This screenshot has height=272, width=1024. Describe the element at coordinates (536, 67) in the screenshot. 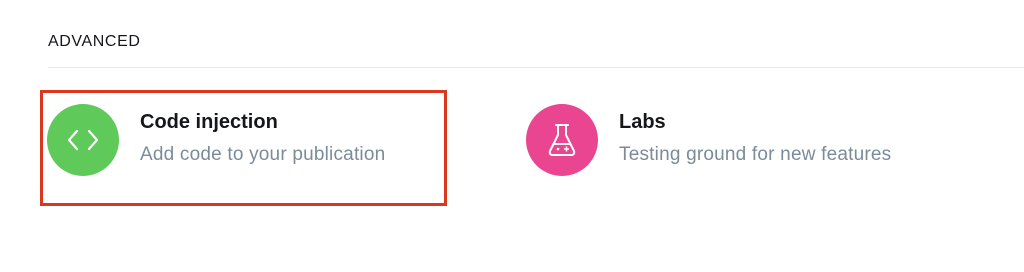

I see `section-divider` at that location.